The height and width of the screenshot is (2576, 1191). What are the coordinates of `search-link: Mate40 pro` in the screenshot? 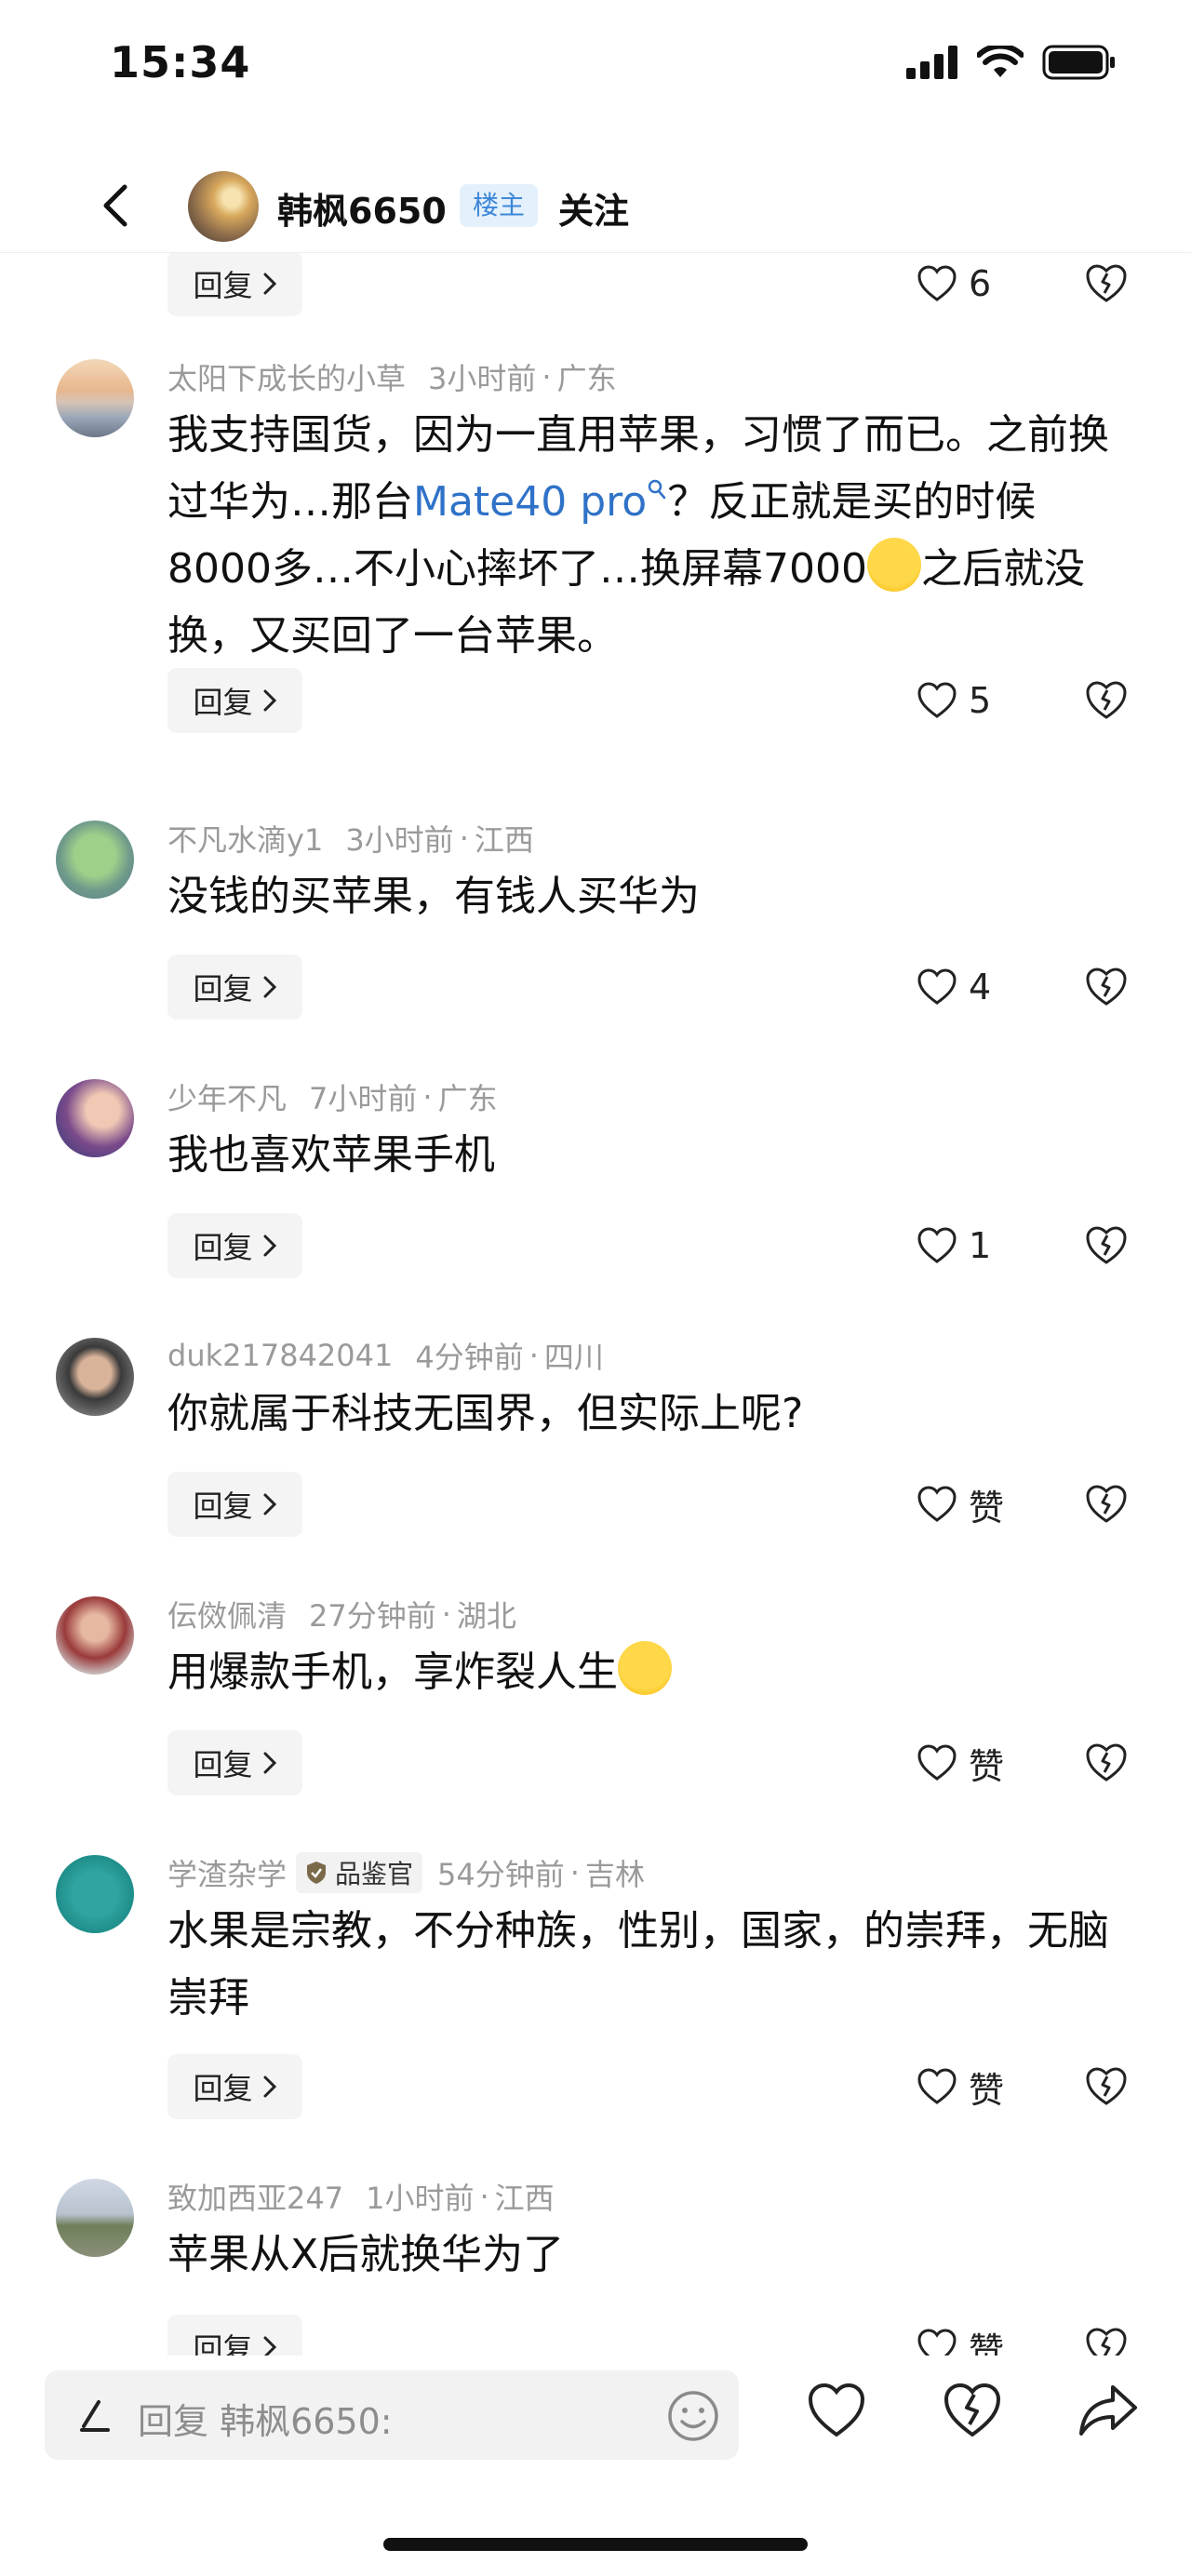 It's located at (540, 502).